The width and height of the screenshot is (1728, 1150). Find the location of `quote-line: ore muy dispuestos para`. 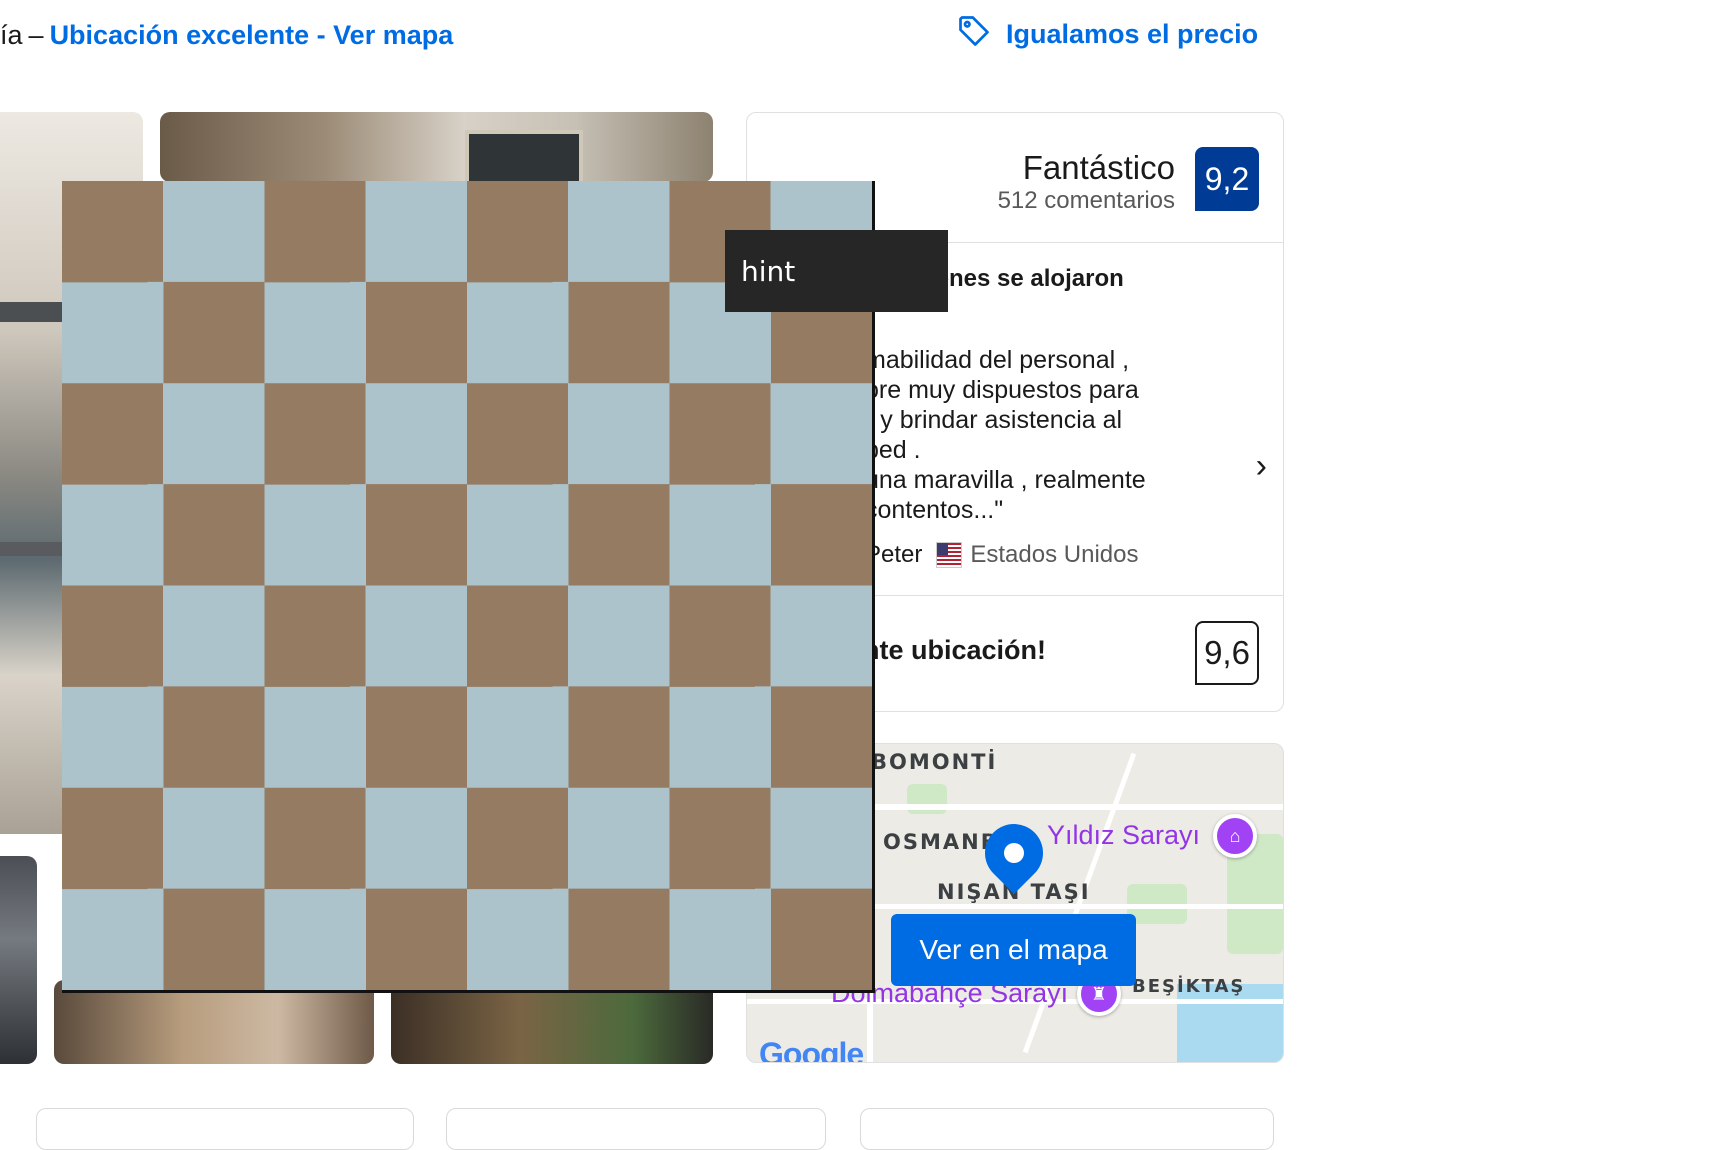

quote-line: ore muy dispuestos para is located at coordinates (1002, 390).